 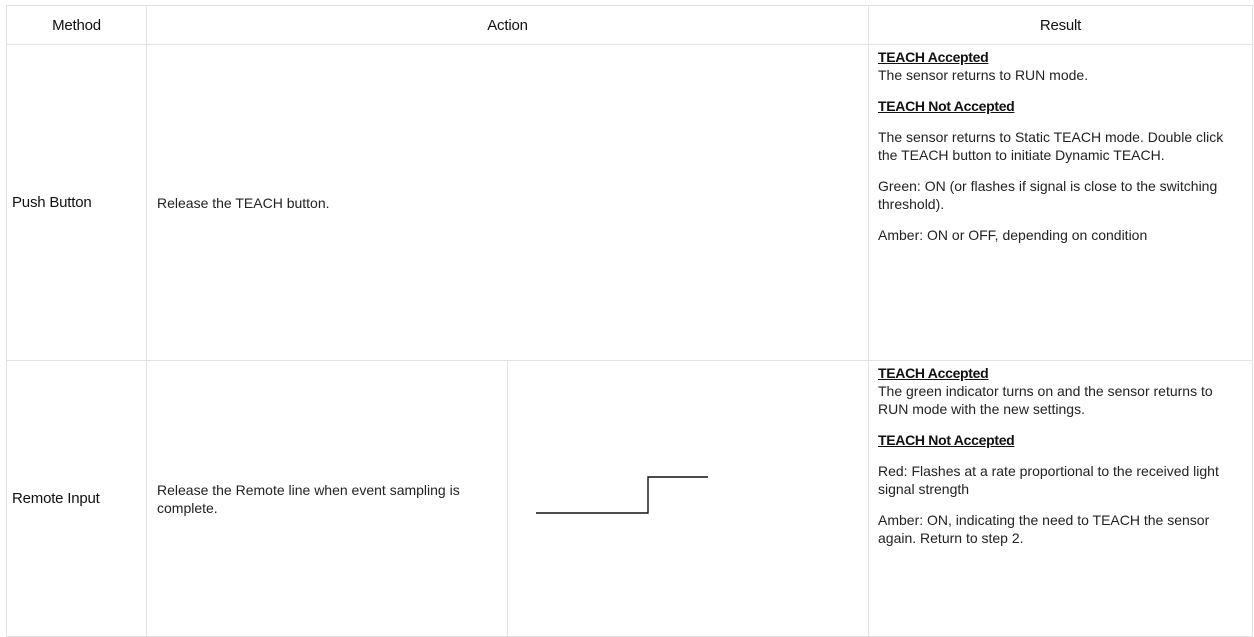 I want to click on method-cell: Remote Input, so click(x=76, y=498).